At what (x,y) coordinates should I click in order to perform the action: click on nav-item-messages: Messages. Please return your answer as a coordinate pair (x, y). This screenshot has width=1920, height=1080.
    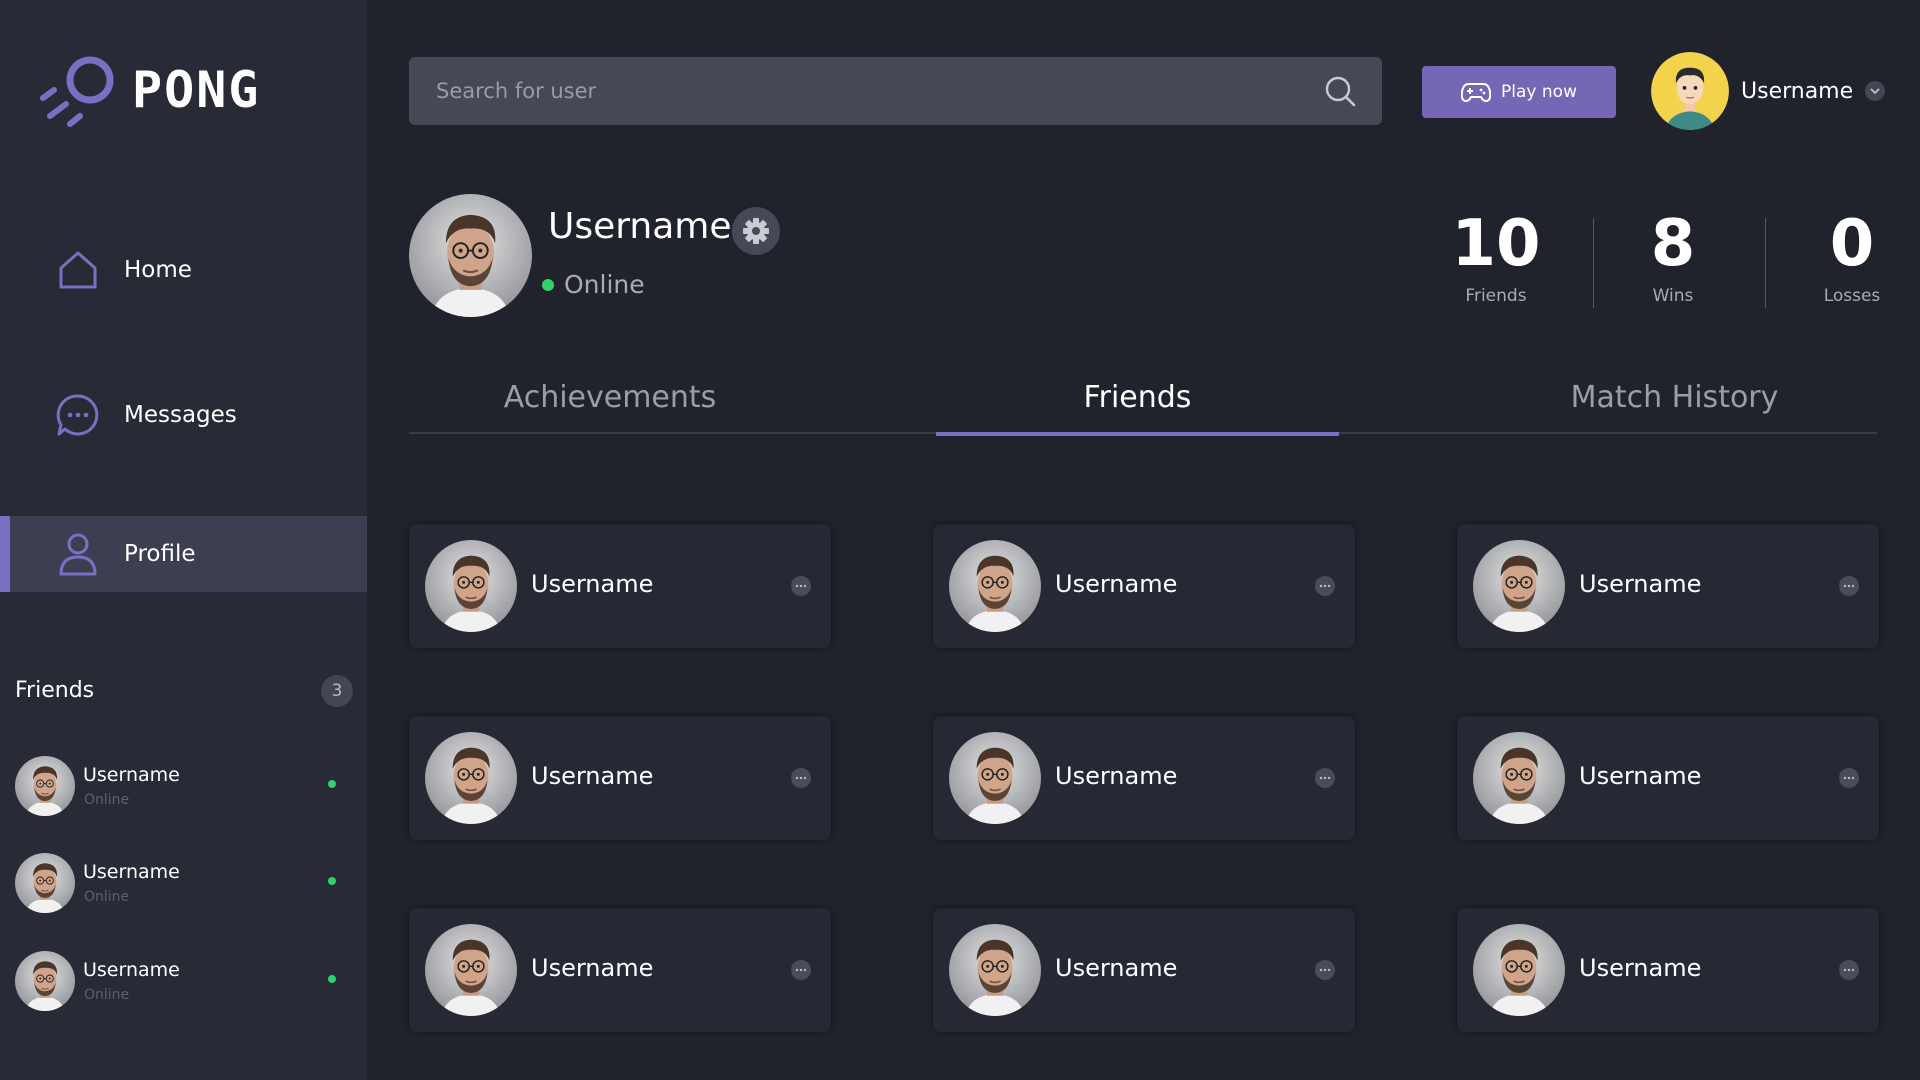
    Looking at the image, I should click on (183, 415).